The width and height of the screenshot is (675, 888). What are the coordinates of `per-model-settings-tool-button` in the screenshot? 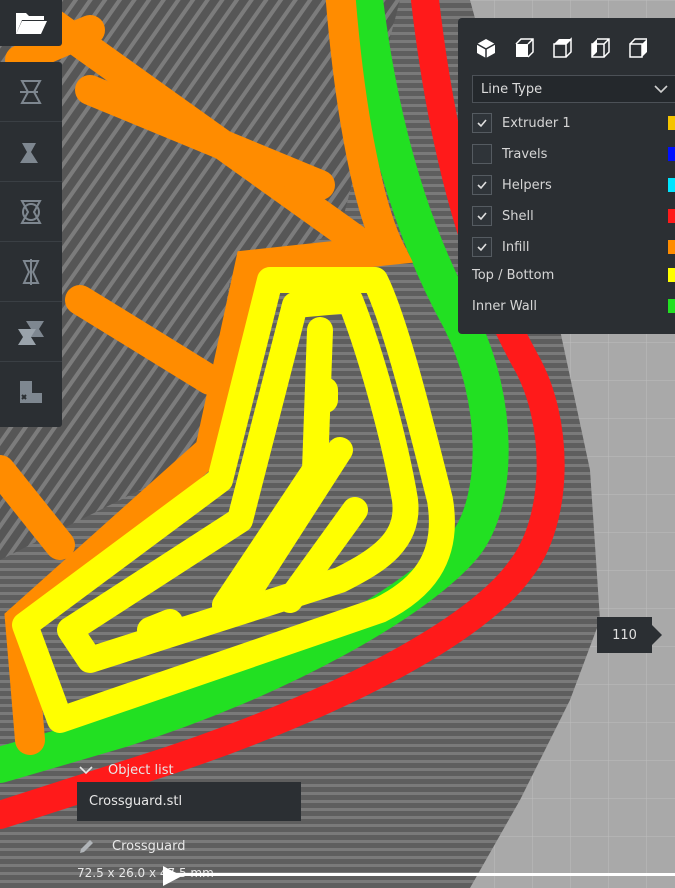 It's located at (31, 332).